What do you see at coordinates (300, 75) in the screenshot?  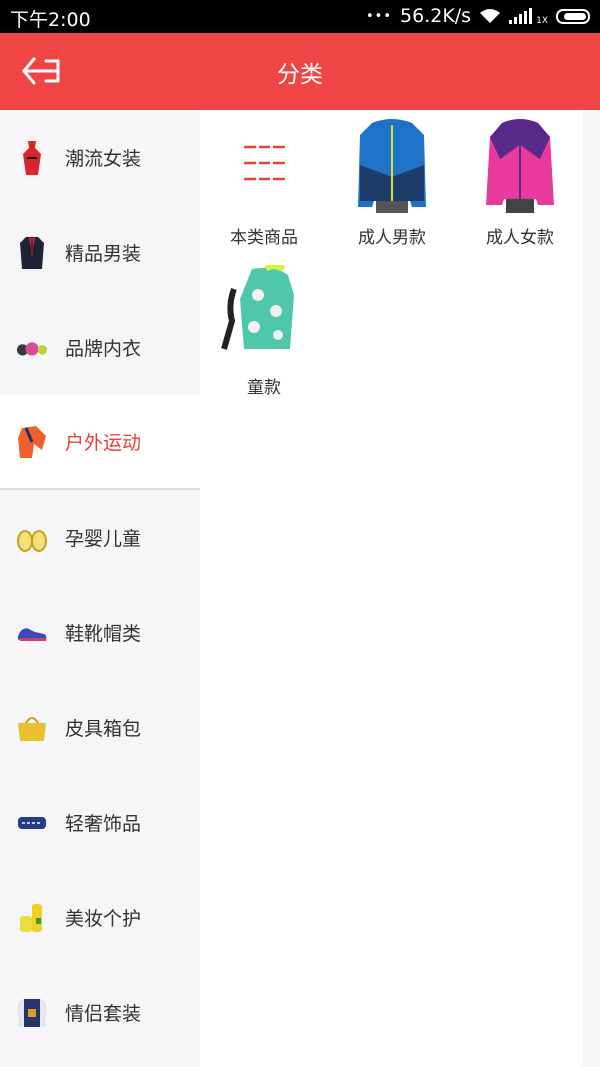 I see `page-title: 分类` at bounding box center [300, 75].